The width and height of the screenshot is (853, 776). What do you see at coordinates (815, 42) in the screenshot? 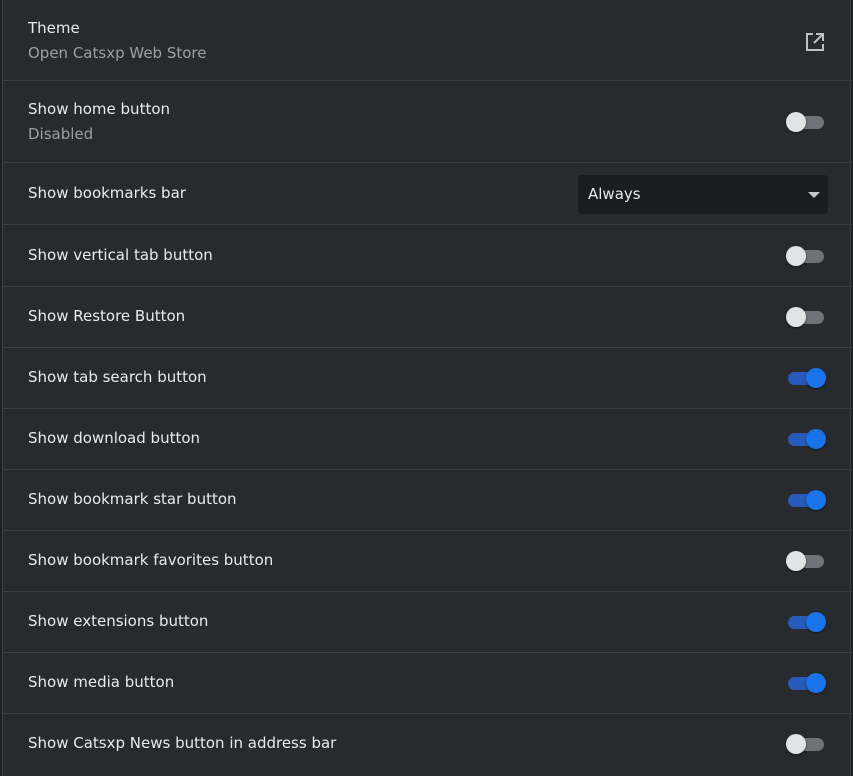
I see `open-in-new-icon` at bounding box center [815, 42].